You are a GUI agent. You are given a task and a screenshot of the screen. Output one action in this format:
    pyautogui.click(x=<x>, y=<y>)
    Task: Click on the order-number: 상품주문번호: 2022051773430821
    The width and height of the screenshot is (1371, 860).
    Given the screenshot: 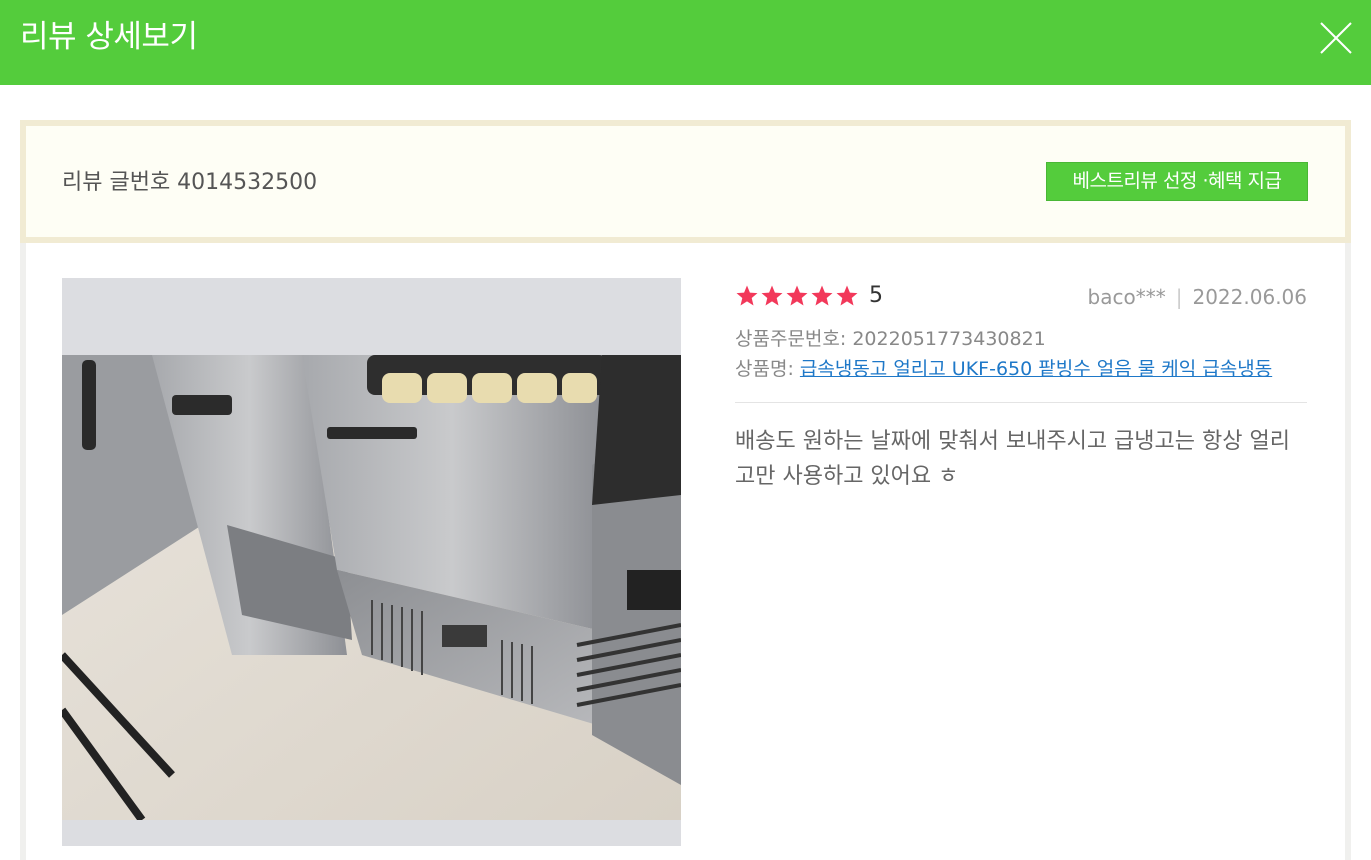 What is the action you would take?
    pyautogui.click(x=890, y=339)
    